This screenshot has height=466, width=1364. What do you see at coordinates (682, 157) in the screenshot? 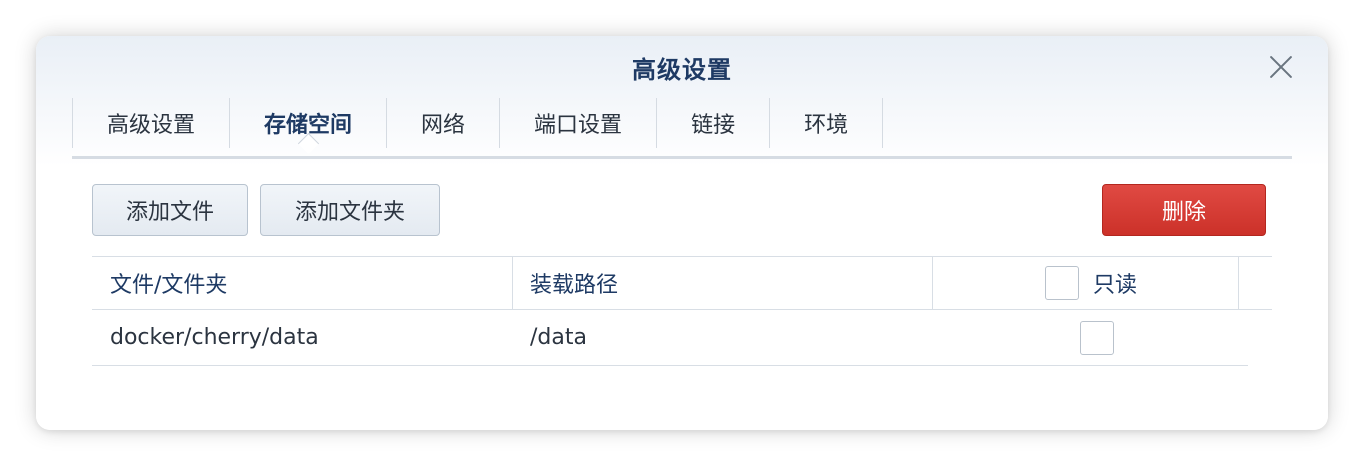
I see `tab-divider` at bounding box center [682, 157].